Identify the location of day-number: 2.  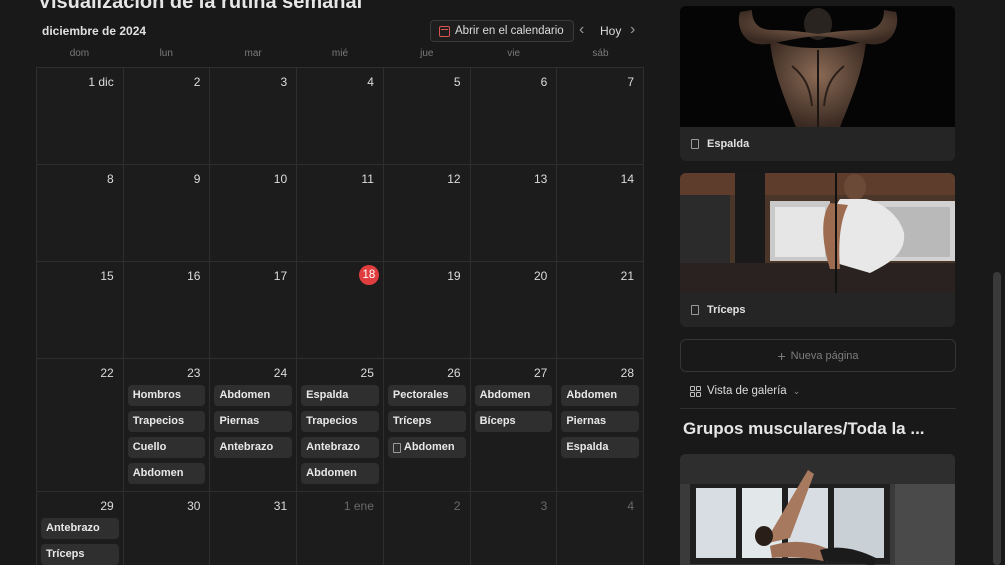
(197, 82).